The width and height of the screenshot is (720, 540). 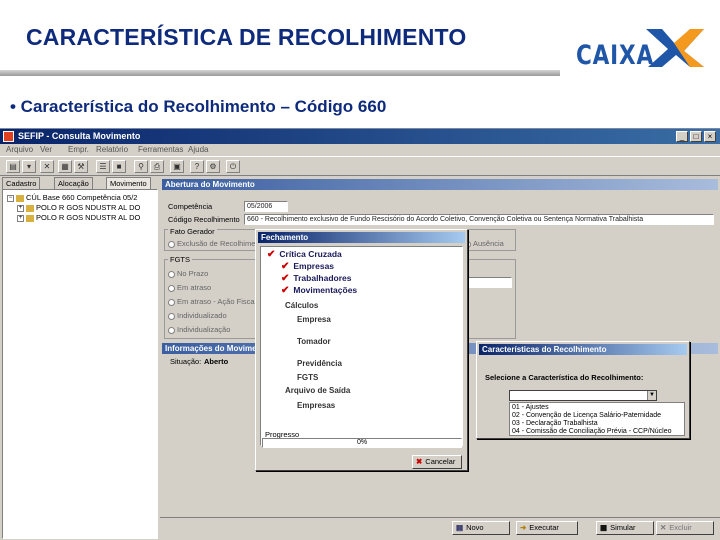 I want to click on print-icon: ⎙, so click(x=157, y=166).